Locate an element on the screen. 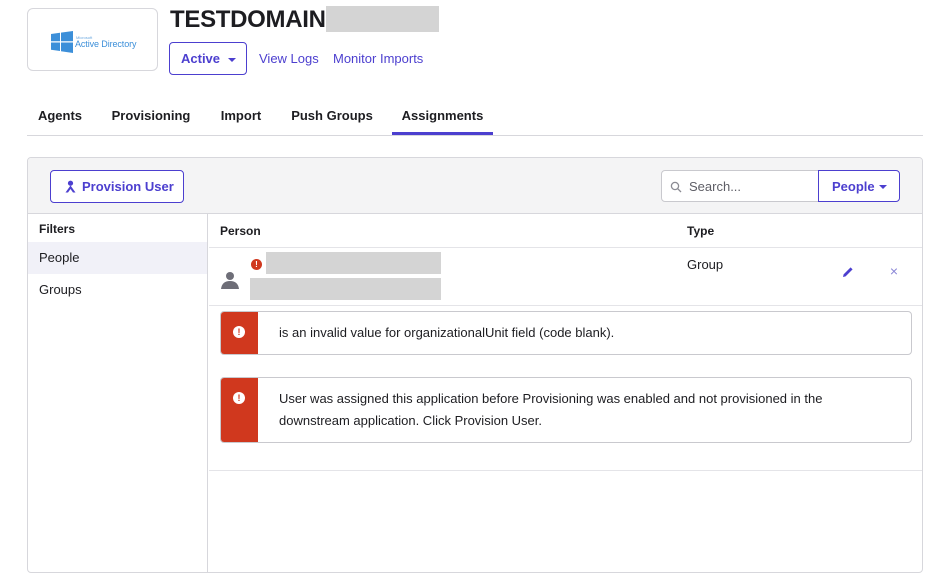 The image size is (933, 583). tab-push-groups: Push Groups is located at coordinates (332, 117).